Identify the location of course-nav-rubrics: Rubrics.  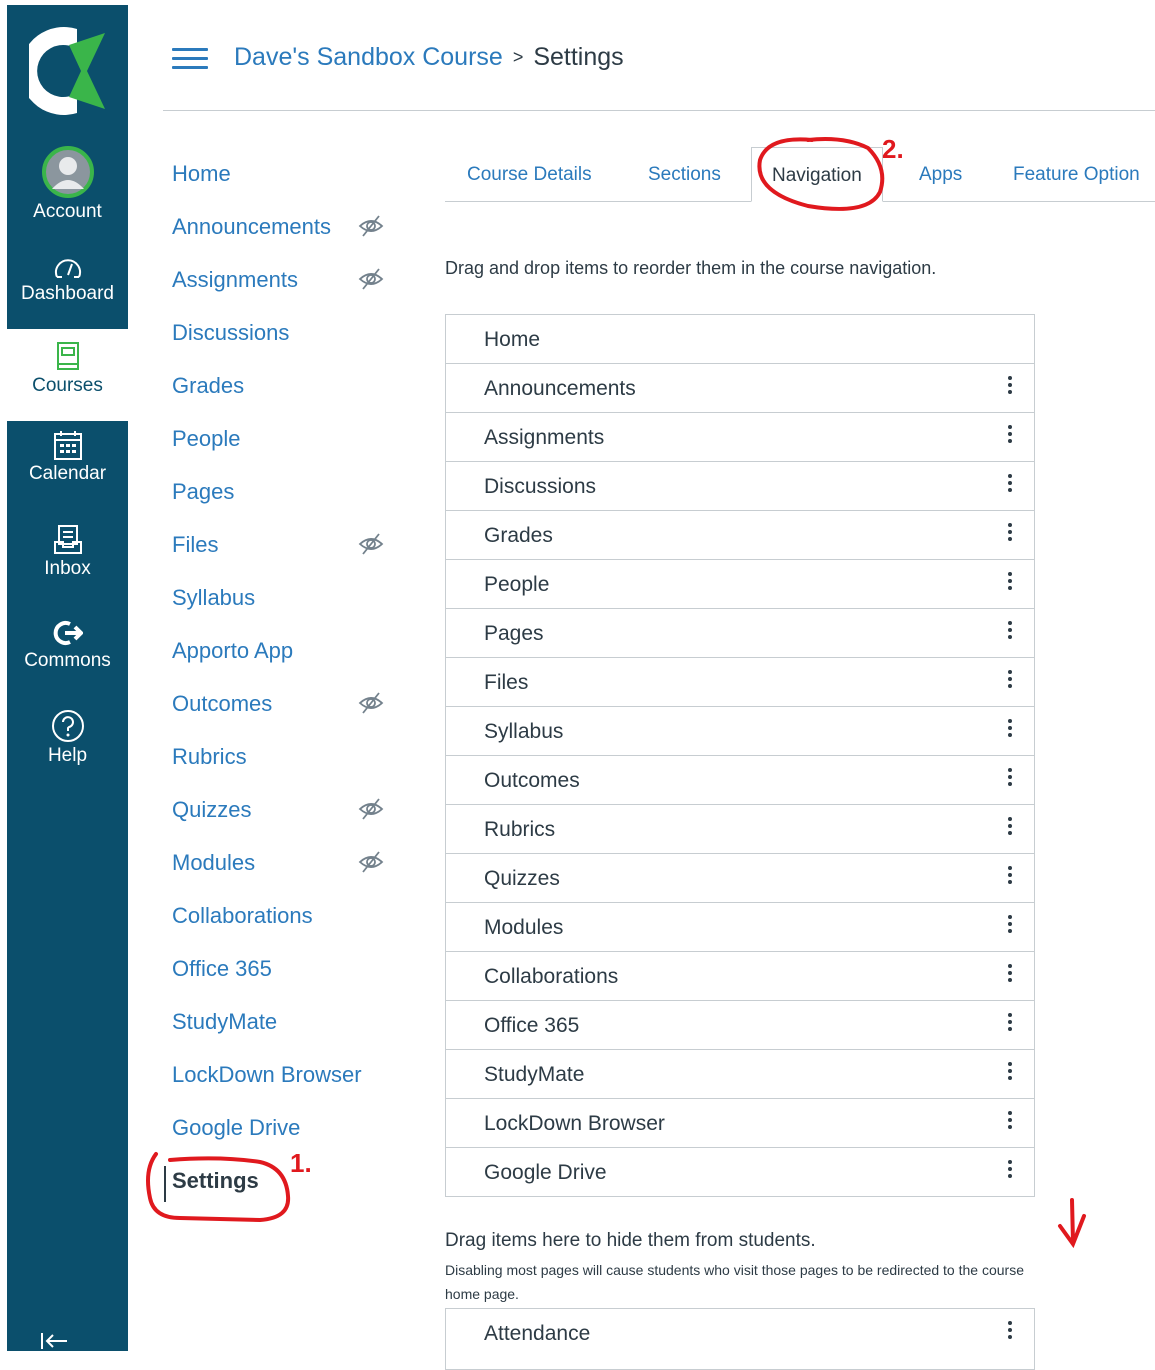
(287, 761).